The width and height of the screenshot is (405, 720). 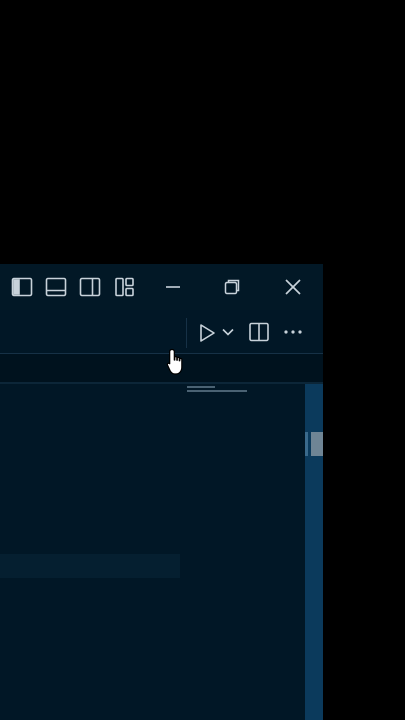 What do you see at coordinates (293, 287) in the screenshot?
I see `close-icon` at bounding box center [293, 287].